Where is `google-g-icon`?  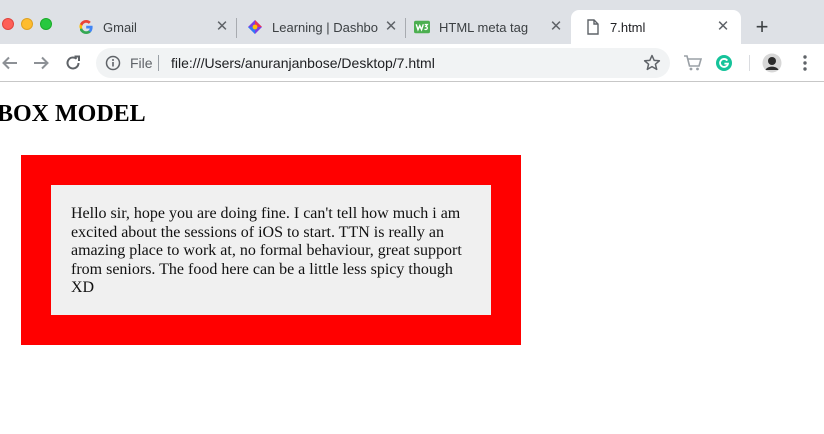
google-g-icon is located at coordinates (86, 27).